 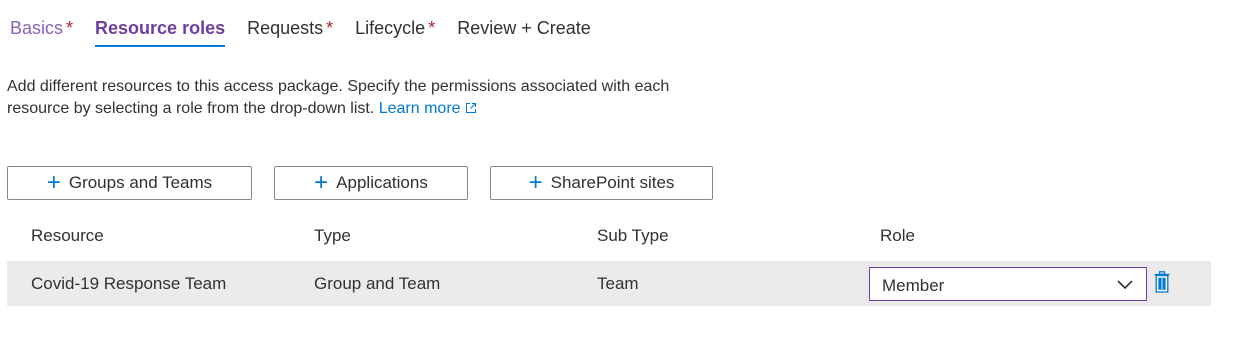 What do you see at coordinates (332, 235) in the screenshot?
I see `column-header-type: Type` at bounding box center [332, 235].